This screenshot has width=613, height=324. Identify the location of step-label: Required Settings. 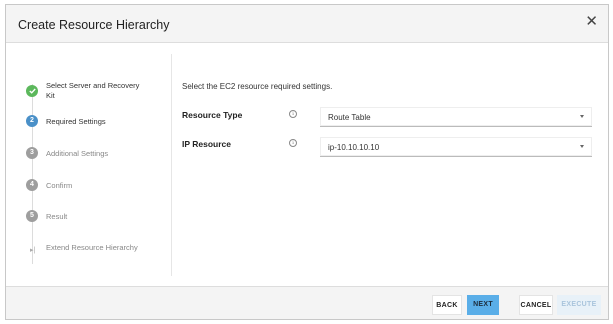
(76, 121).